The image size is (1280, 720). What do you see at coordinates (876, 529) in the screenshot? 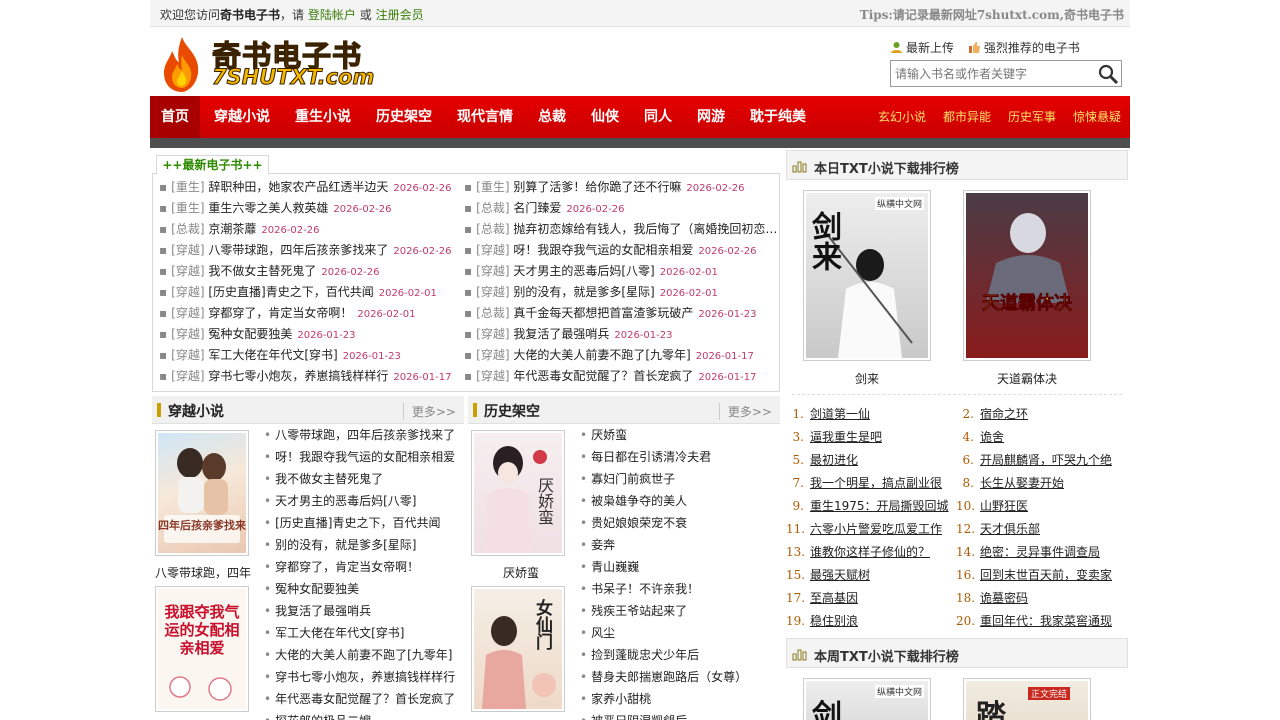
I see `rank-title: 六零小片警爱吃瓜爱工作` at bounding box center [876, 529].